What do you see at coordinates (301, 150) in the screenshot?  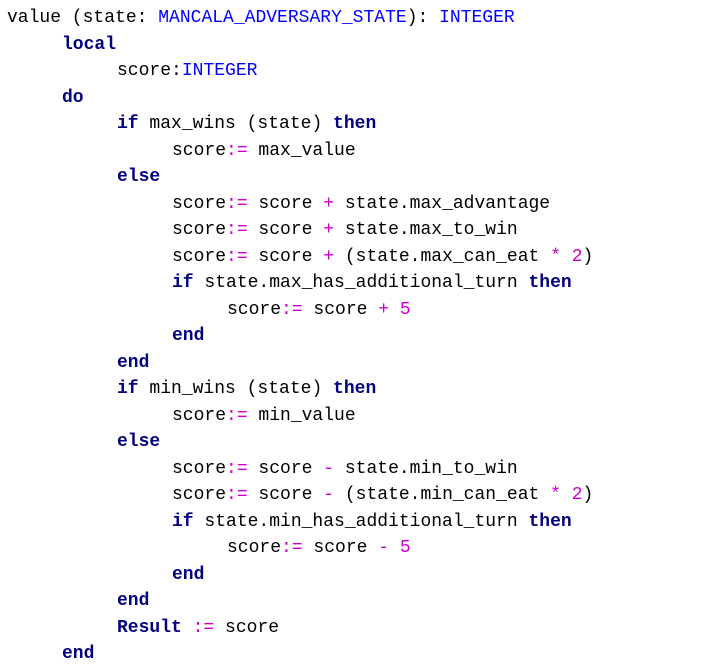 I see `identifier-text: max_value` at bounding box center [301, 150].